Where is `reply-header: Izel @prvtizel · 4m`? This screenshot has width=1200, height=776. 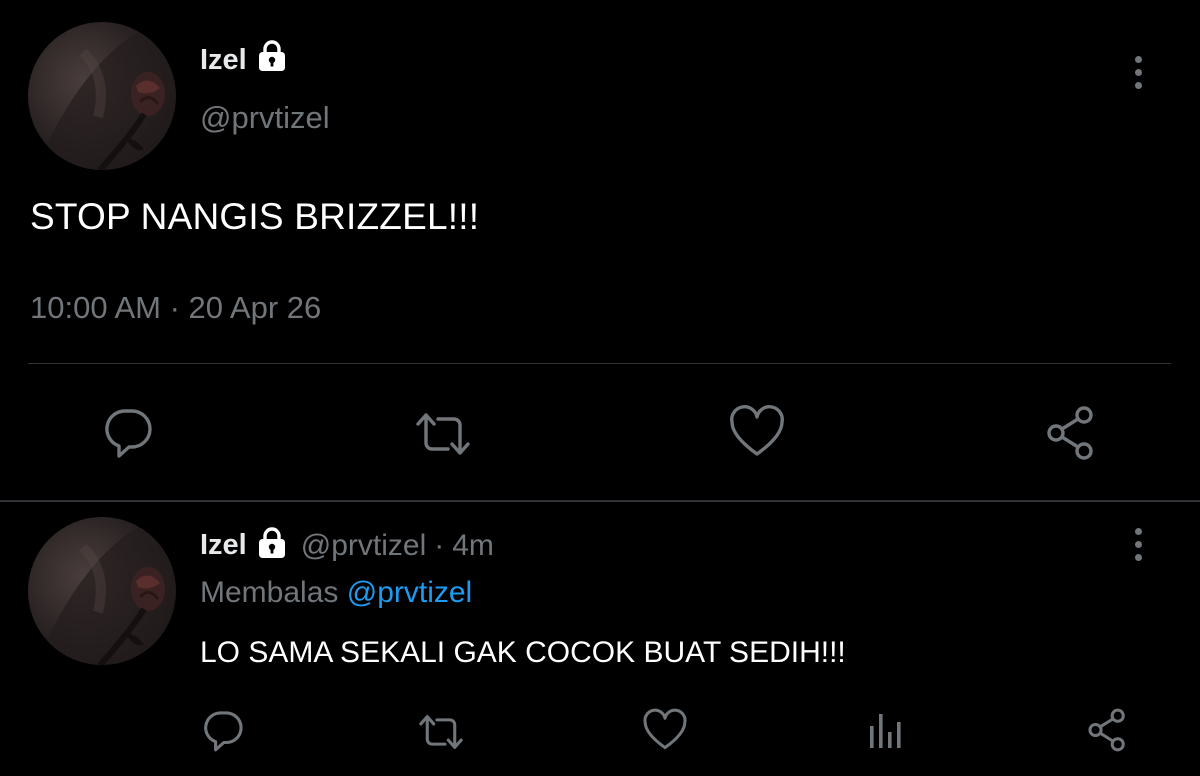 reply-header: Izel @prvtizel · 4m is located at coordinates (347, 545).